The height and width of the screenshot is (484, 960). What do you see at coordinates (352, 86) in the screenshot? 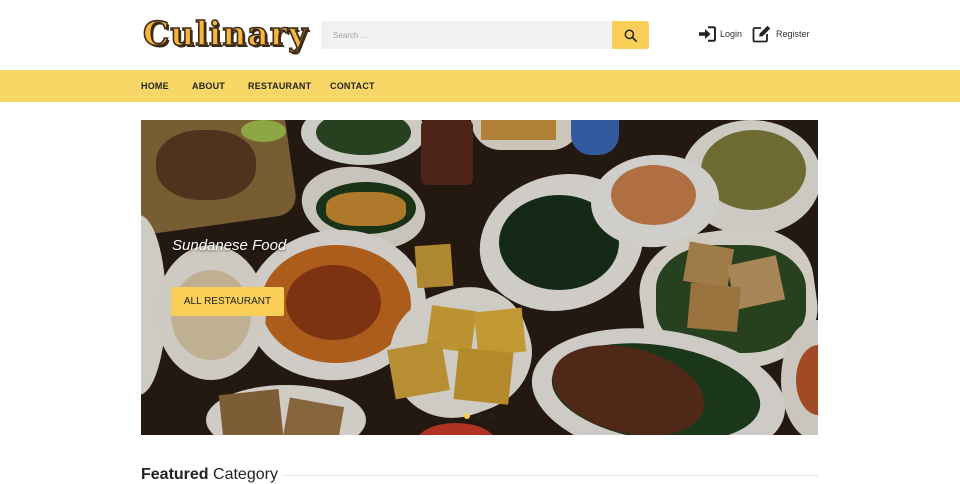
I see `nav-item-contact: CONTACT` at bounding box center [352, 86].